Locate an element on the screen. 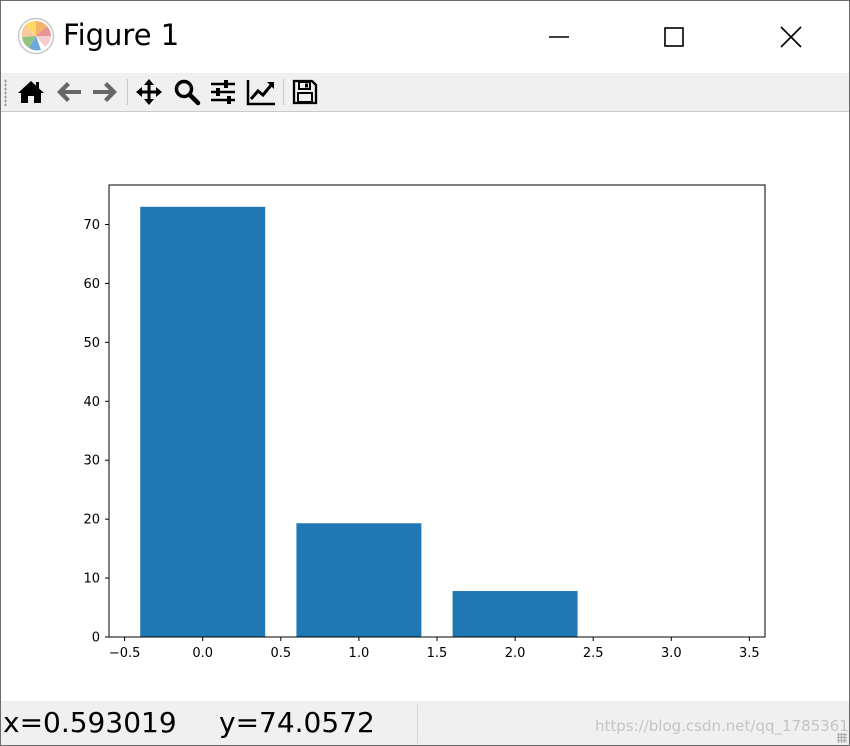 Image resolution: width=850 pixels, height=746 pixels. minimize-icon is located at coordinates (559, 37).